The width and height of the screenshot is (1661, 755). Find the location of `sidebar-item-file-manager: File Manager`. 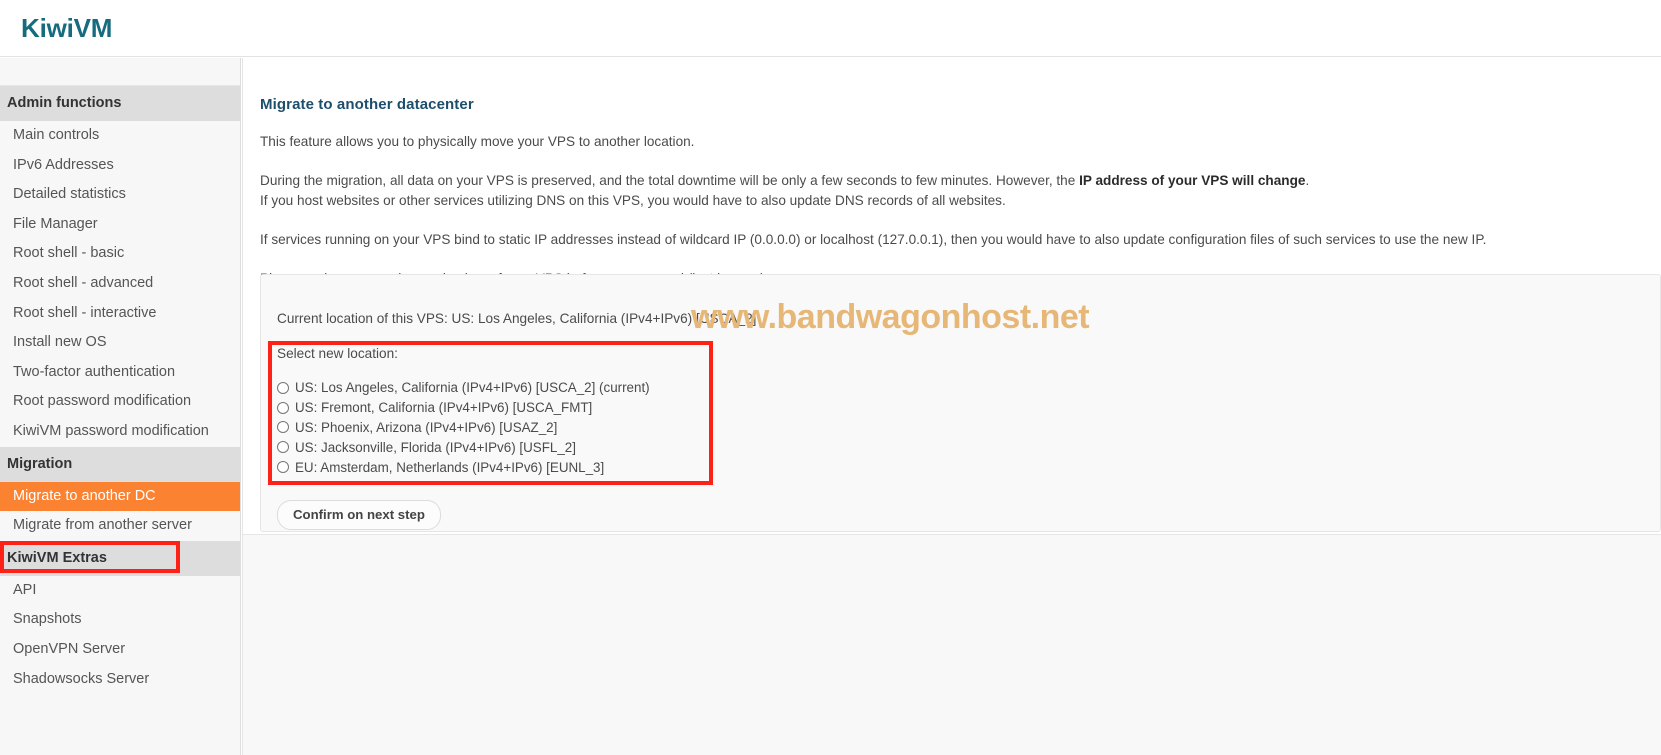

sidebar-item-file-manager: File Manager is located at coordinates (120, 225).